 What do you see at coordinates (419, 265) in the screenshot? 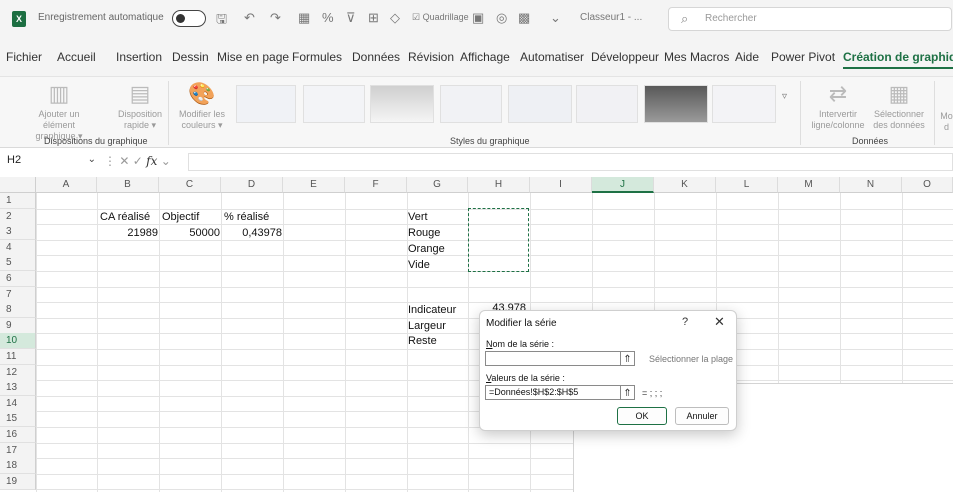
I see `cell-G5: Vide` at bounding box center [419, 265].